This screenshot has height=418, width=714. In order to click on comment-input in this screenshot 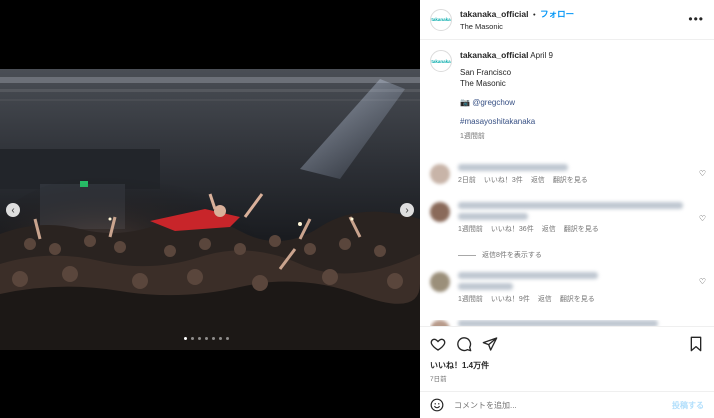, I will do `click(554, 405)`.